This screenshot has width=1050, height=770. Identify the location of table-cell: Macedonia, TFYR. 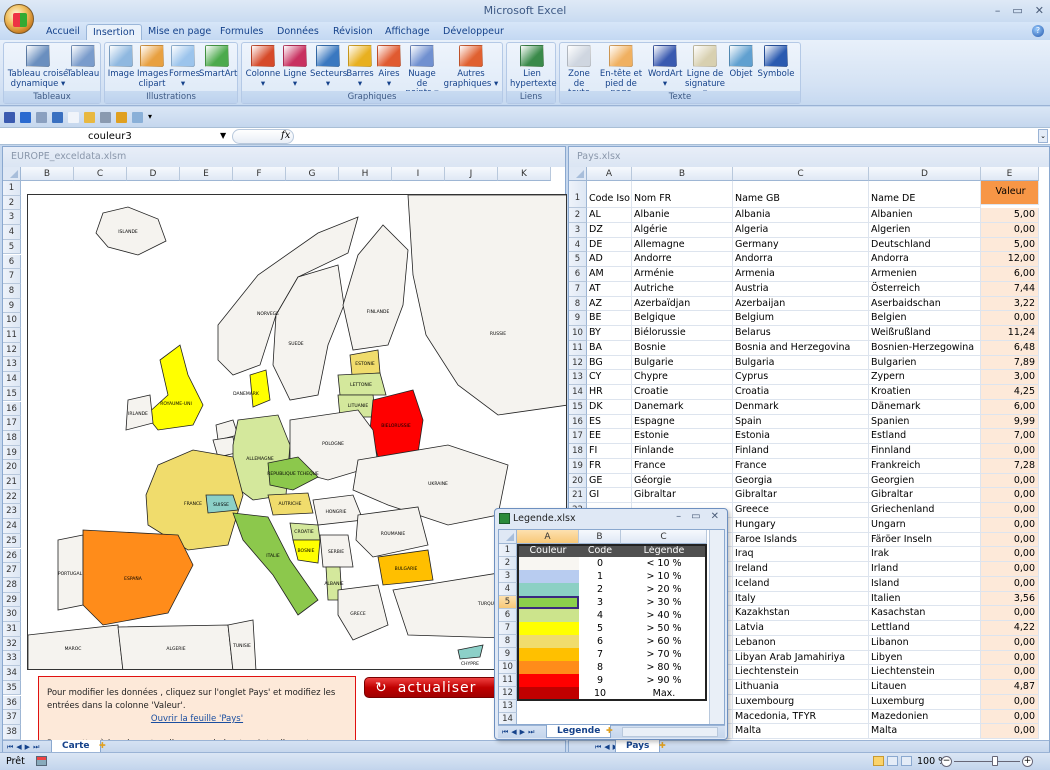
(801, 717).